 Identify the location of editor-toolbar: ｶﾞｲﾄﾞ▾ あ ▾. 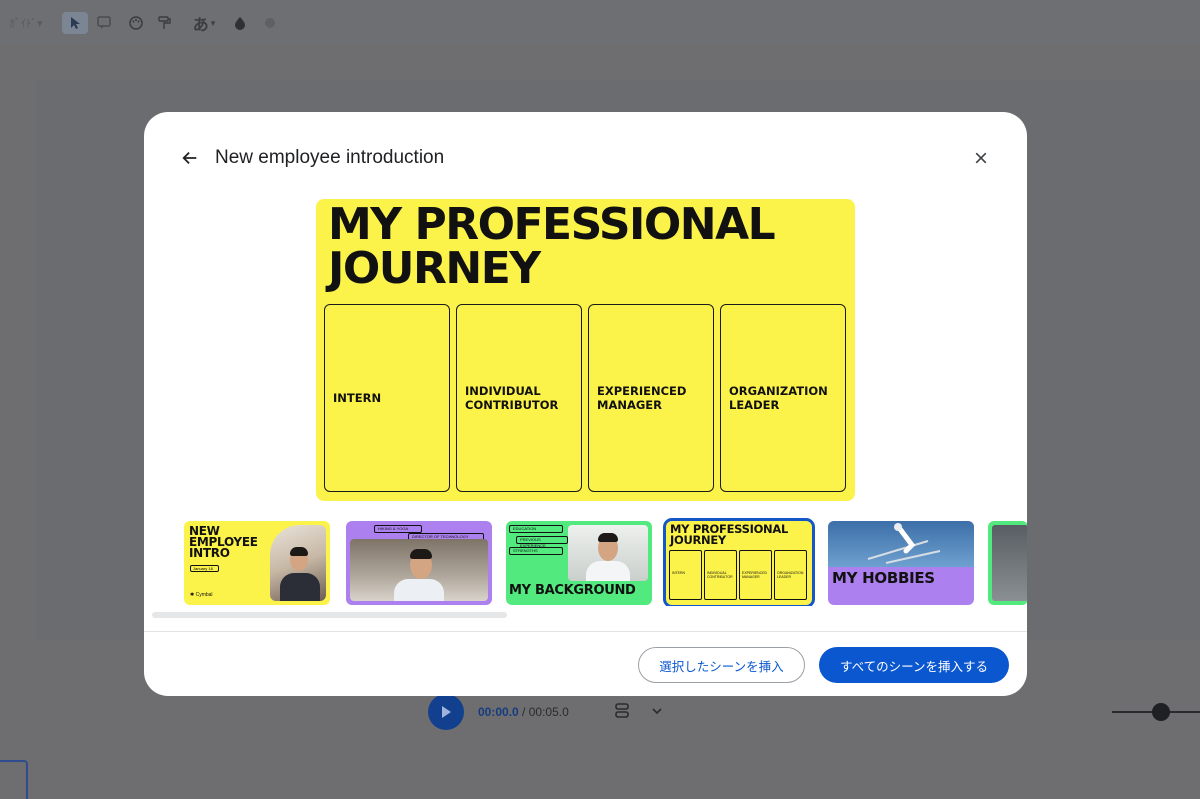
(600, 22).